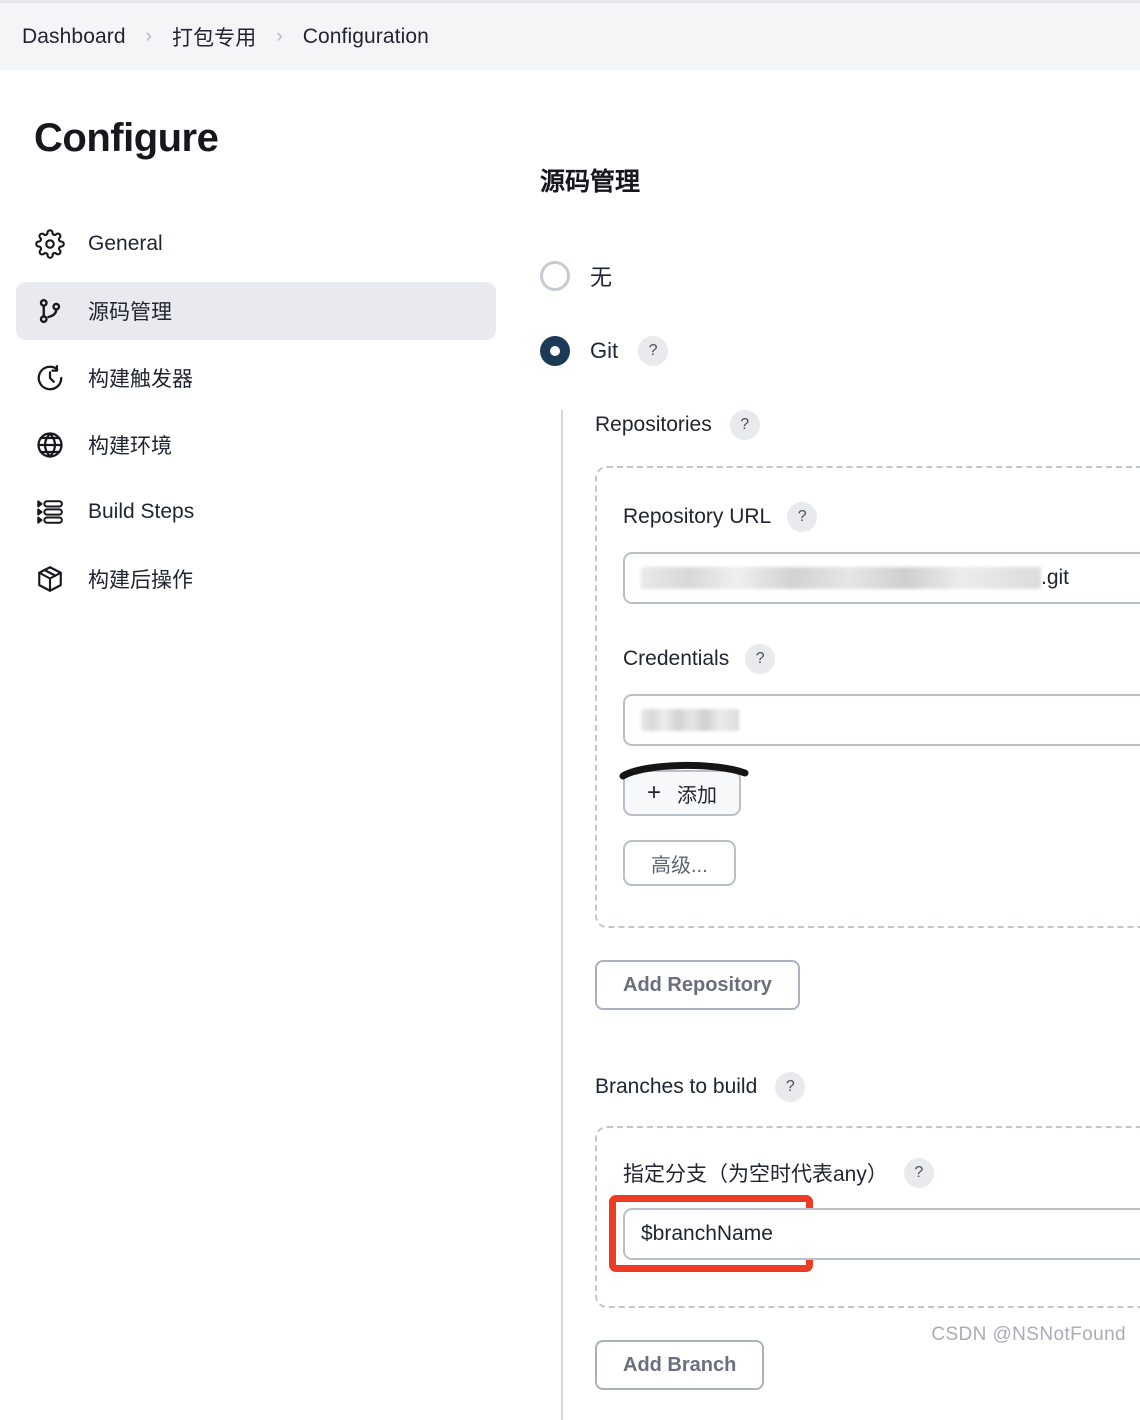 The width and height of the screenshot is (1140, 1420). What do you see at coordinates (125, 243) in the screenshot?
I see `sidebar-item-label: General` at bounding box center [125, 243].